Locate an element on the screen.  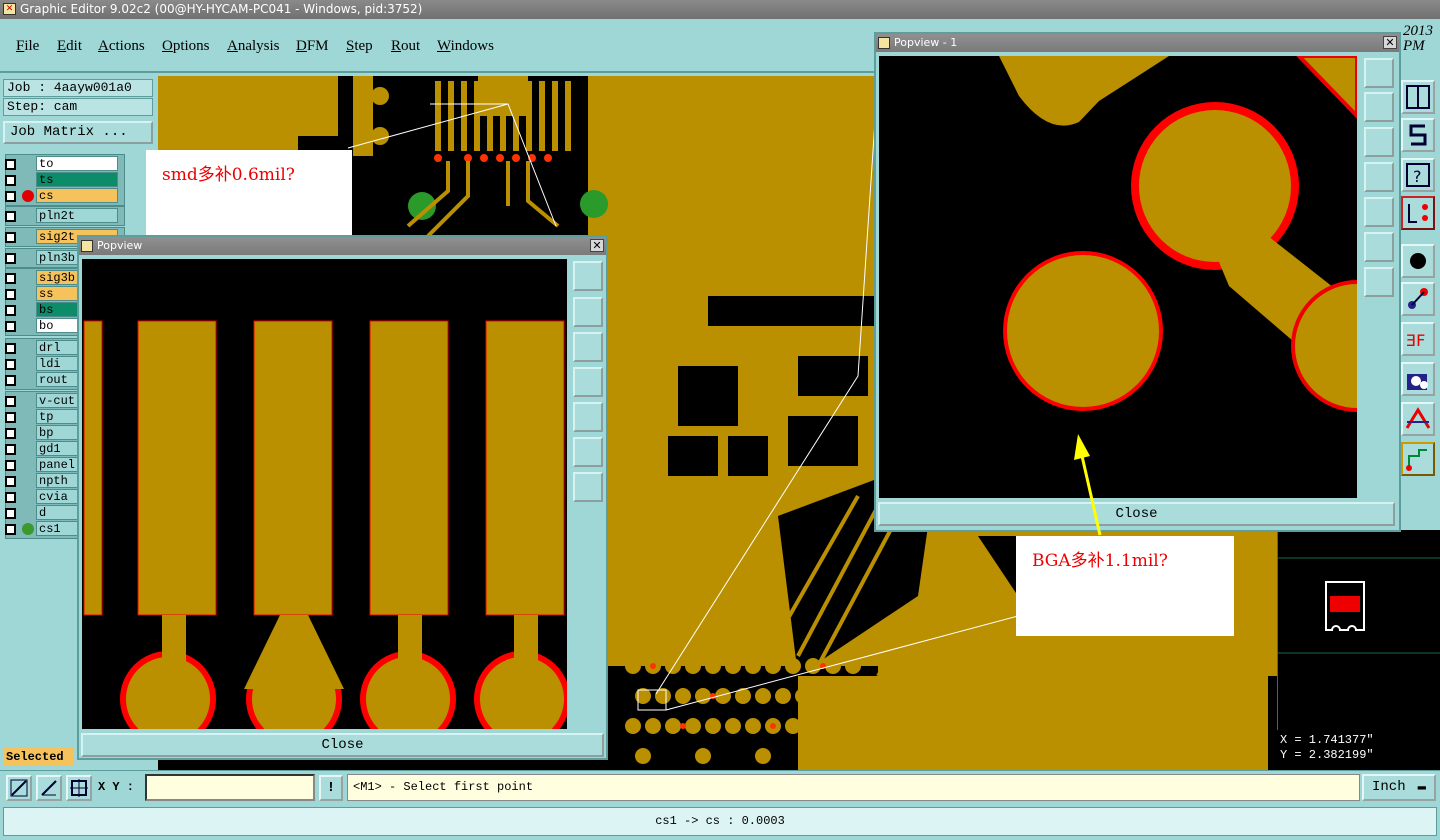
popview-1-zoom-fit-icon is located at coordinates (1379, 73).